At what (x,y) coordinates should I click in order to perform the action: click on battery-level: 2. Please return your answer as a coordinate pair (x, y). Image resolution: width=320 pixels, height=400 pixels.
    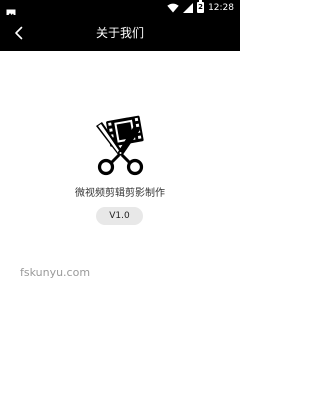
    Looking at the image, I should click on (200, 7).